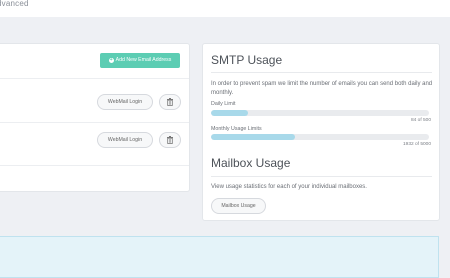 The height and width of the screenshot is (278, 450). I want to click on add-email-label: Add New Email Address, so click(143, 60).